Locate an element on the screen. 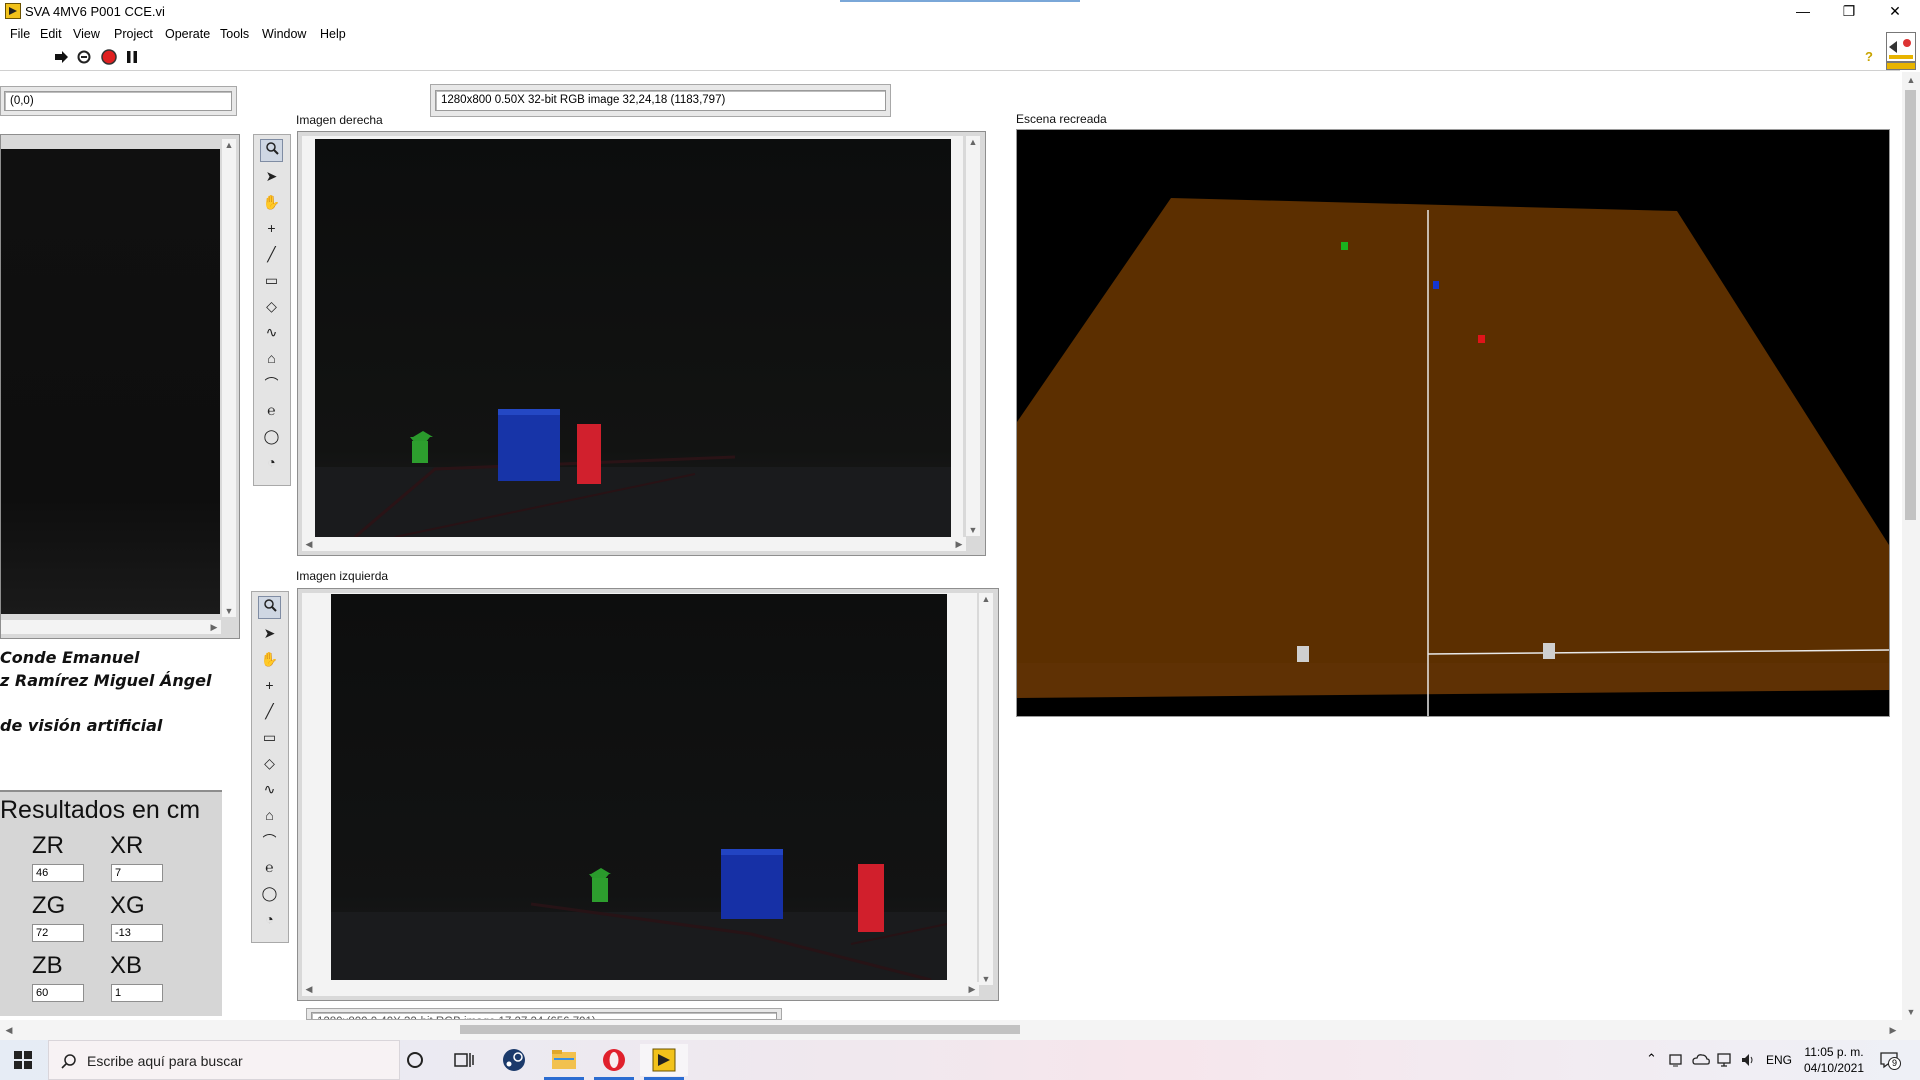 The height and width of the screenshot is (1080, 1920). windows-start-icon is located at coordinates (23, 1061).